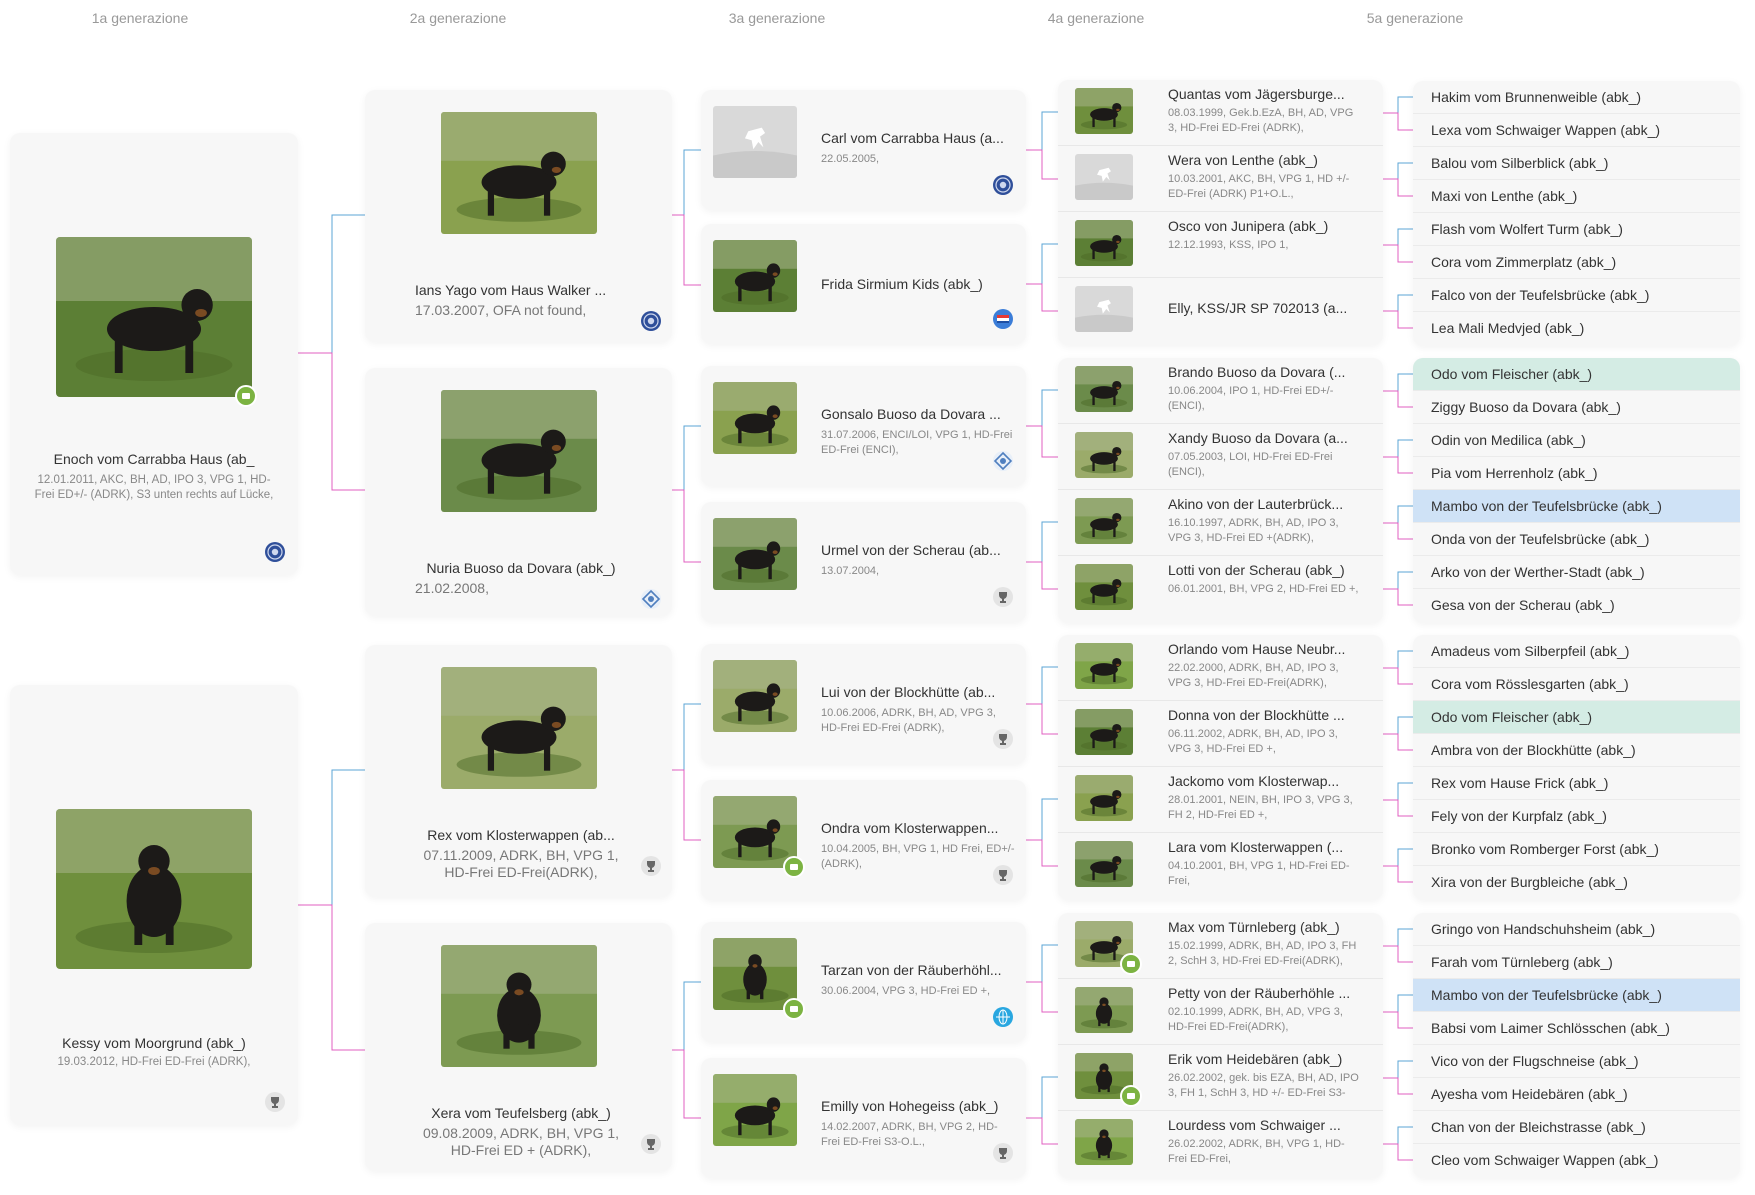 The height and width of the screenshot is (1195, 1755). What do you see at coordinates (1576, 262) in the screenshot?
I see `dog-row-gen5: Cora vom Zimmerplatz (abk_)` at bounding box center [1576, 262].